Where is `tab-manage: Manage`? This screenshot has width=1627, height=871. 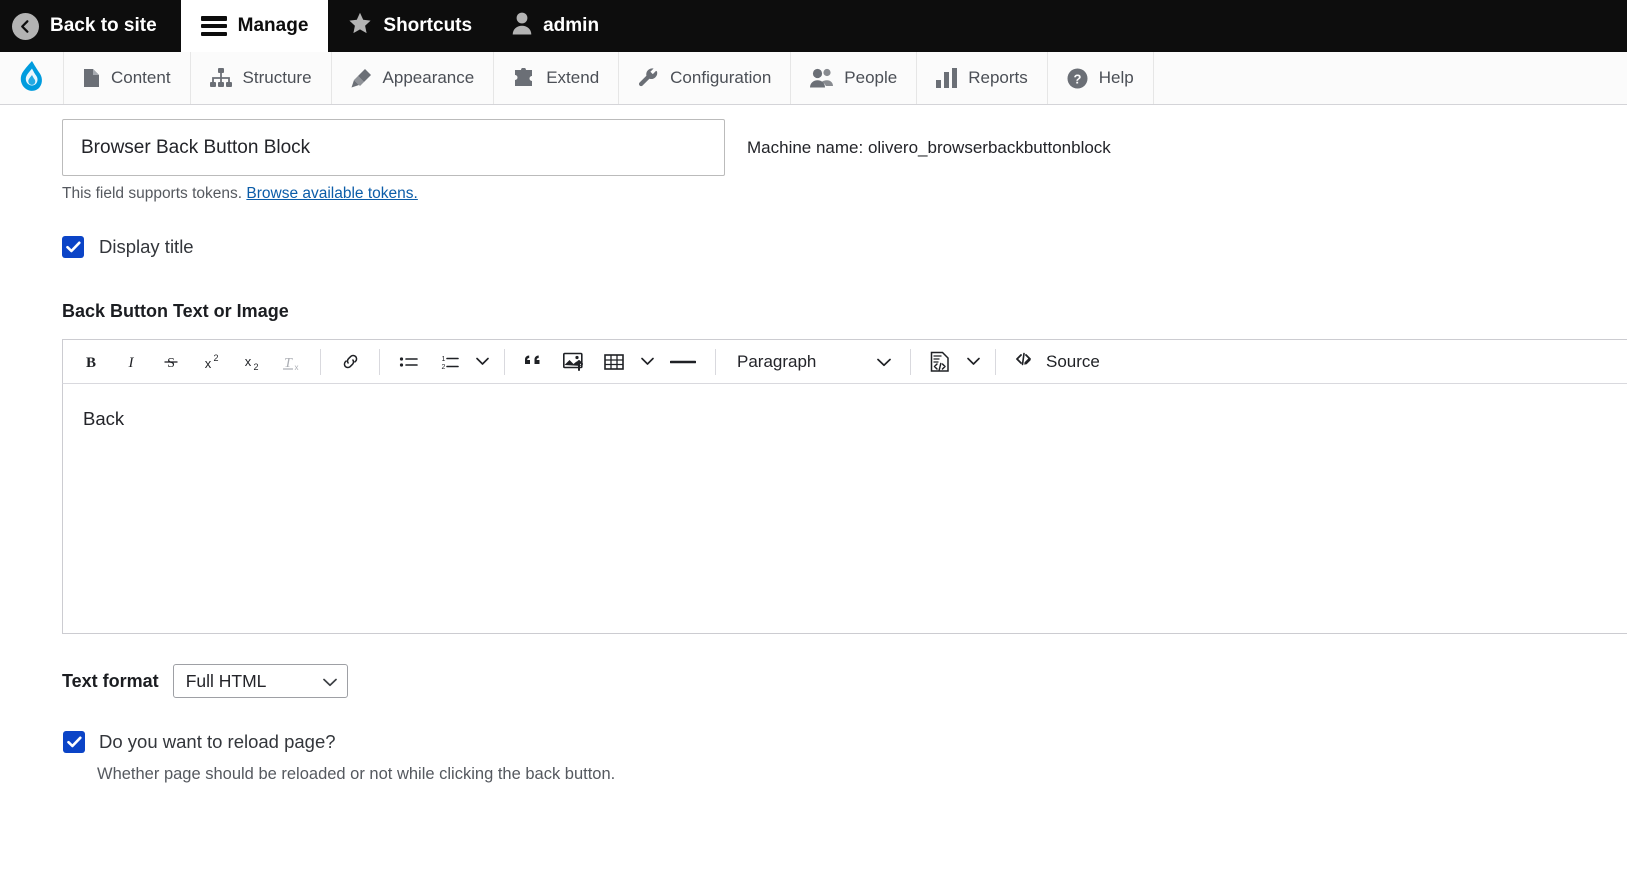 tab-manage: Manage is located at coordinates (254, 26).